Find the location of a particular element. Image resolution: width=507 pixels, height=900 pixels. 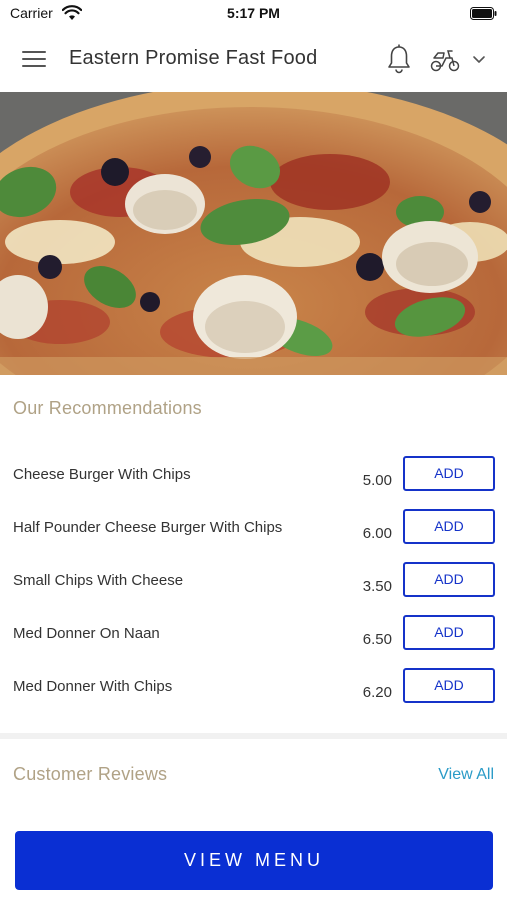

item-price: 6.00 is located at coordinates (377, 533).